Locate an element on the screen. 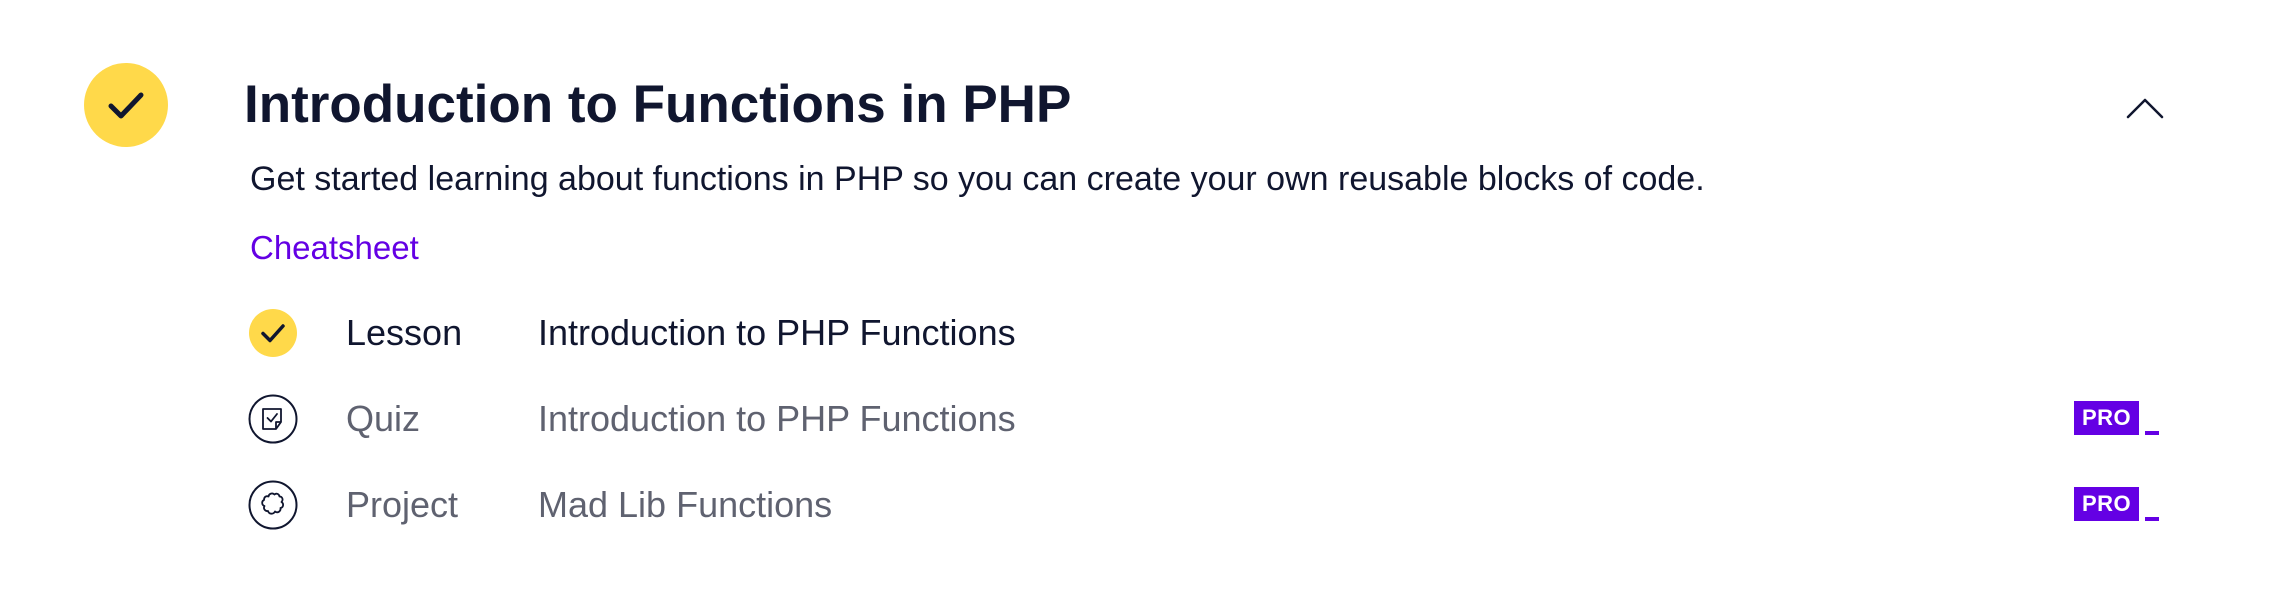 The width and height of the screenshot is (2278, 602). project-status is located at coordinates (273, 505).